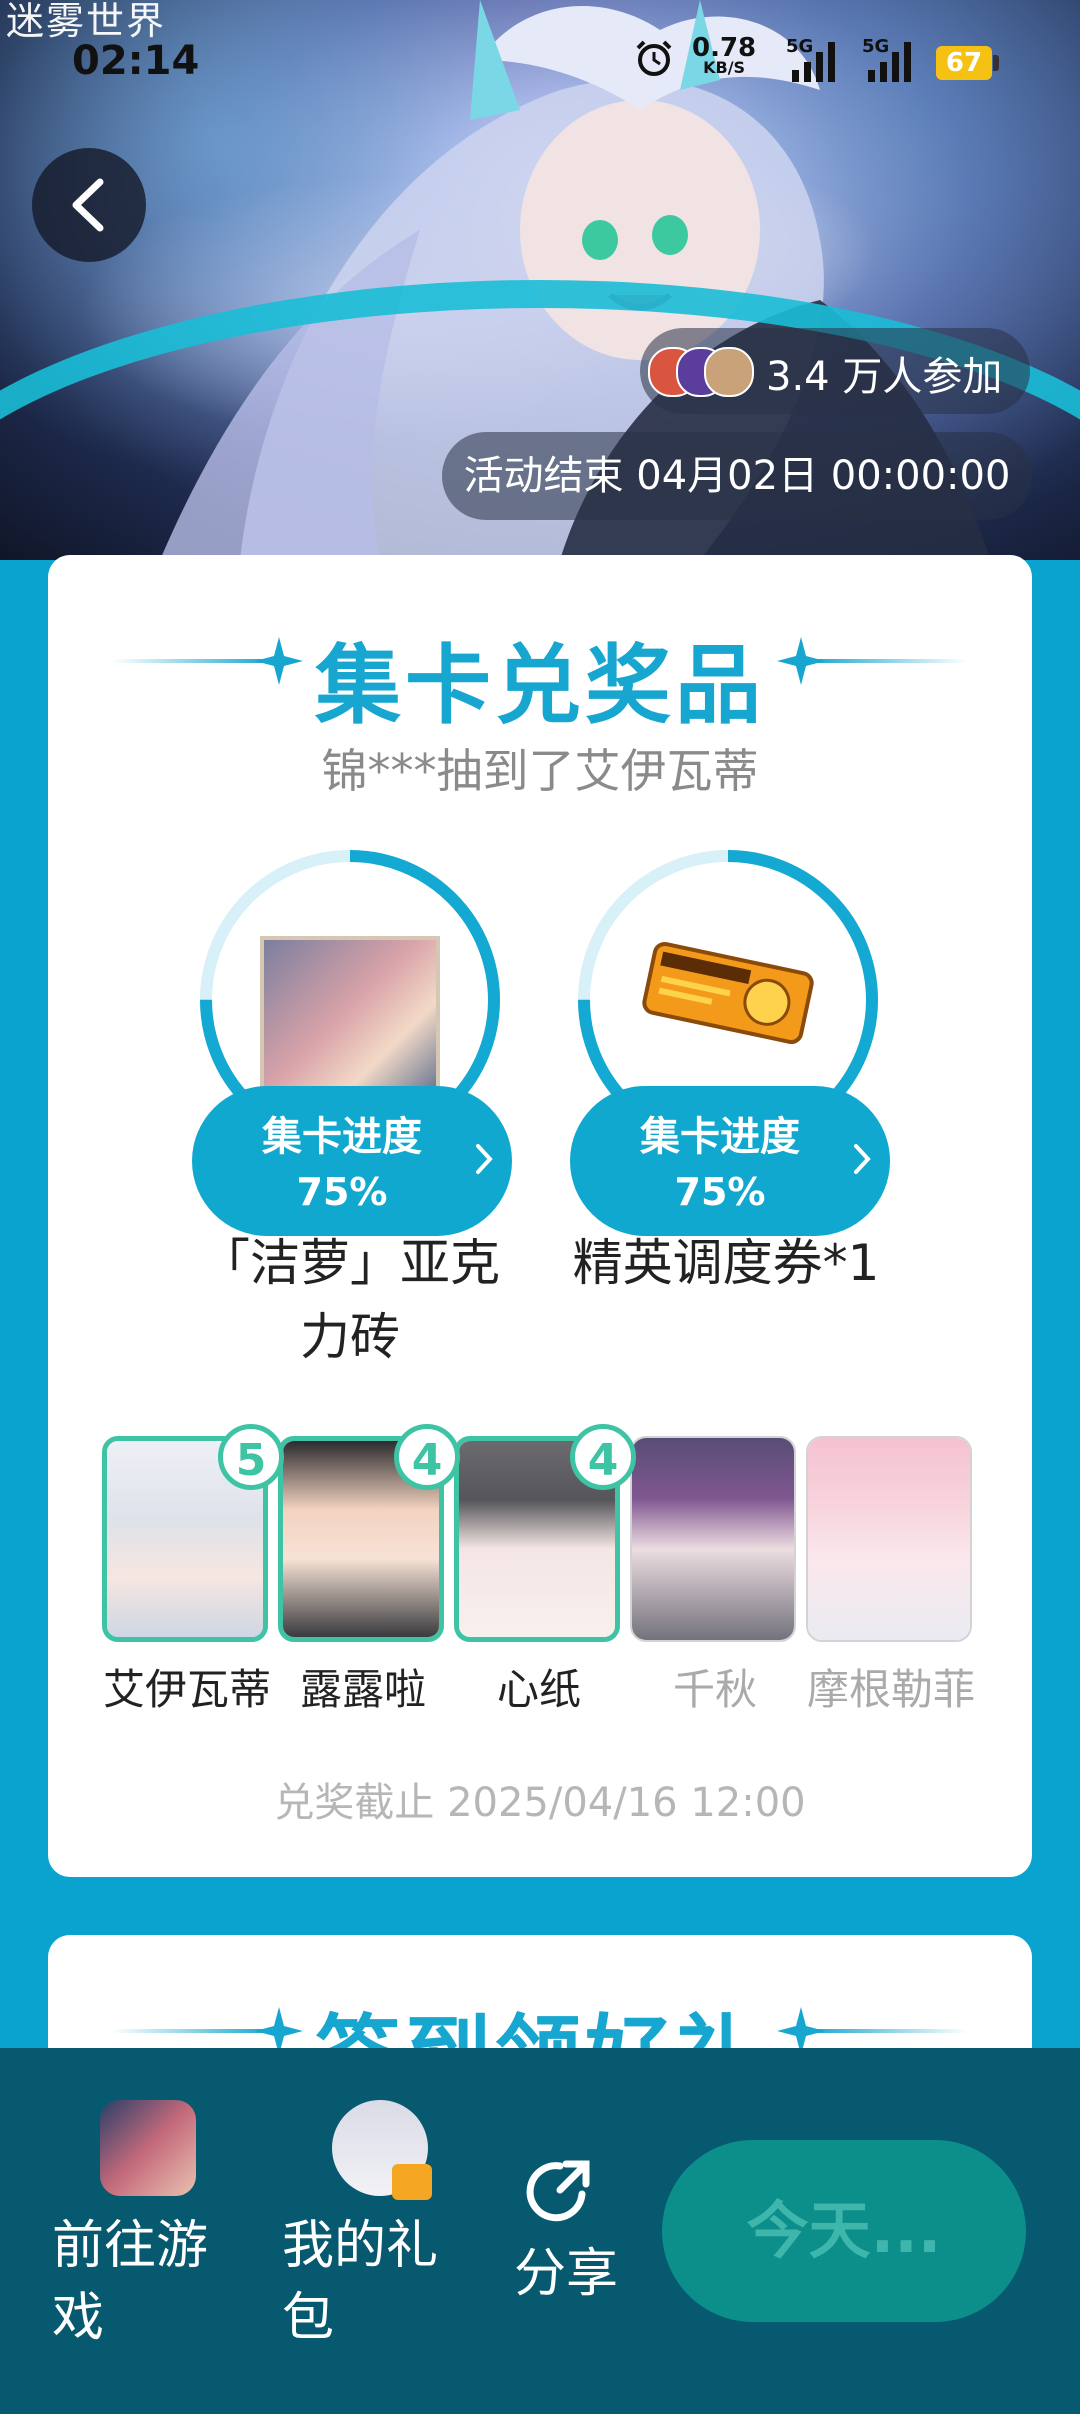 The width and height of the screenshot is (1080, 2414). What do you see at coordinates (996, 63) in the screenshot?
I see `battery-cap` at bounding box center [996, 63].